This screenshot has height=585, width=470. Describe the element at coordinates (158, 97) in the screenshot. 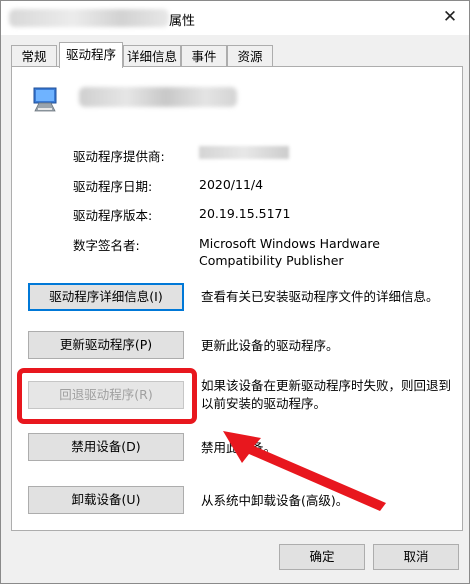

I see `redacted-device-name` at that location.